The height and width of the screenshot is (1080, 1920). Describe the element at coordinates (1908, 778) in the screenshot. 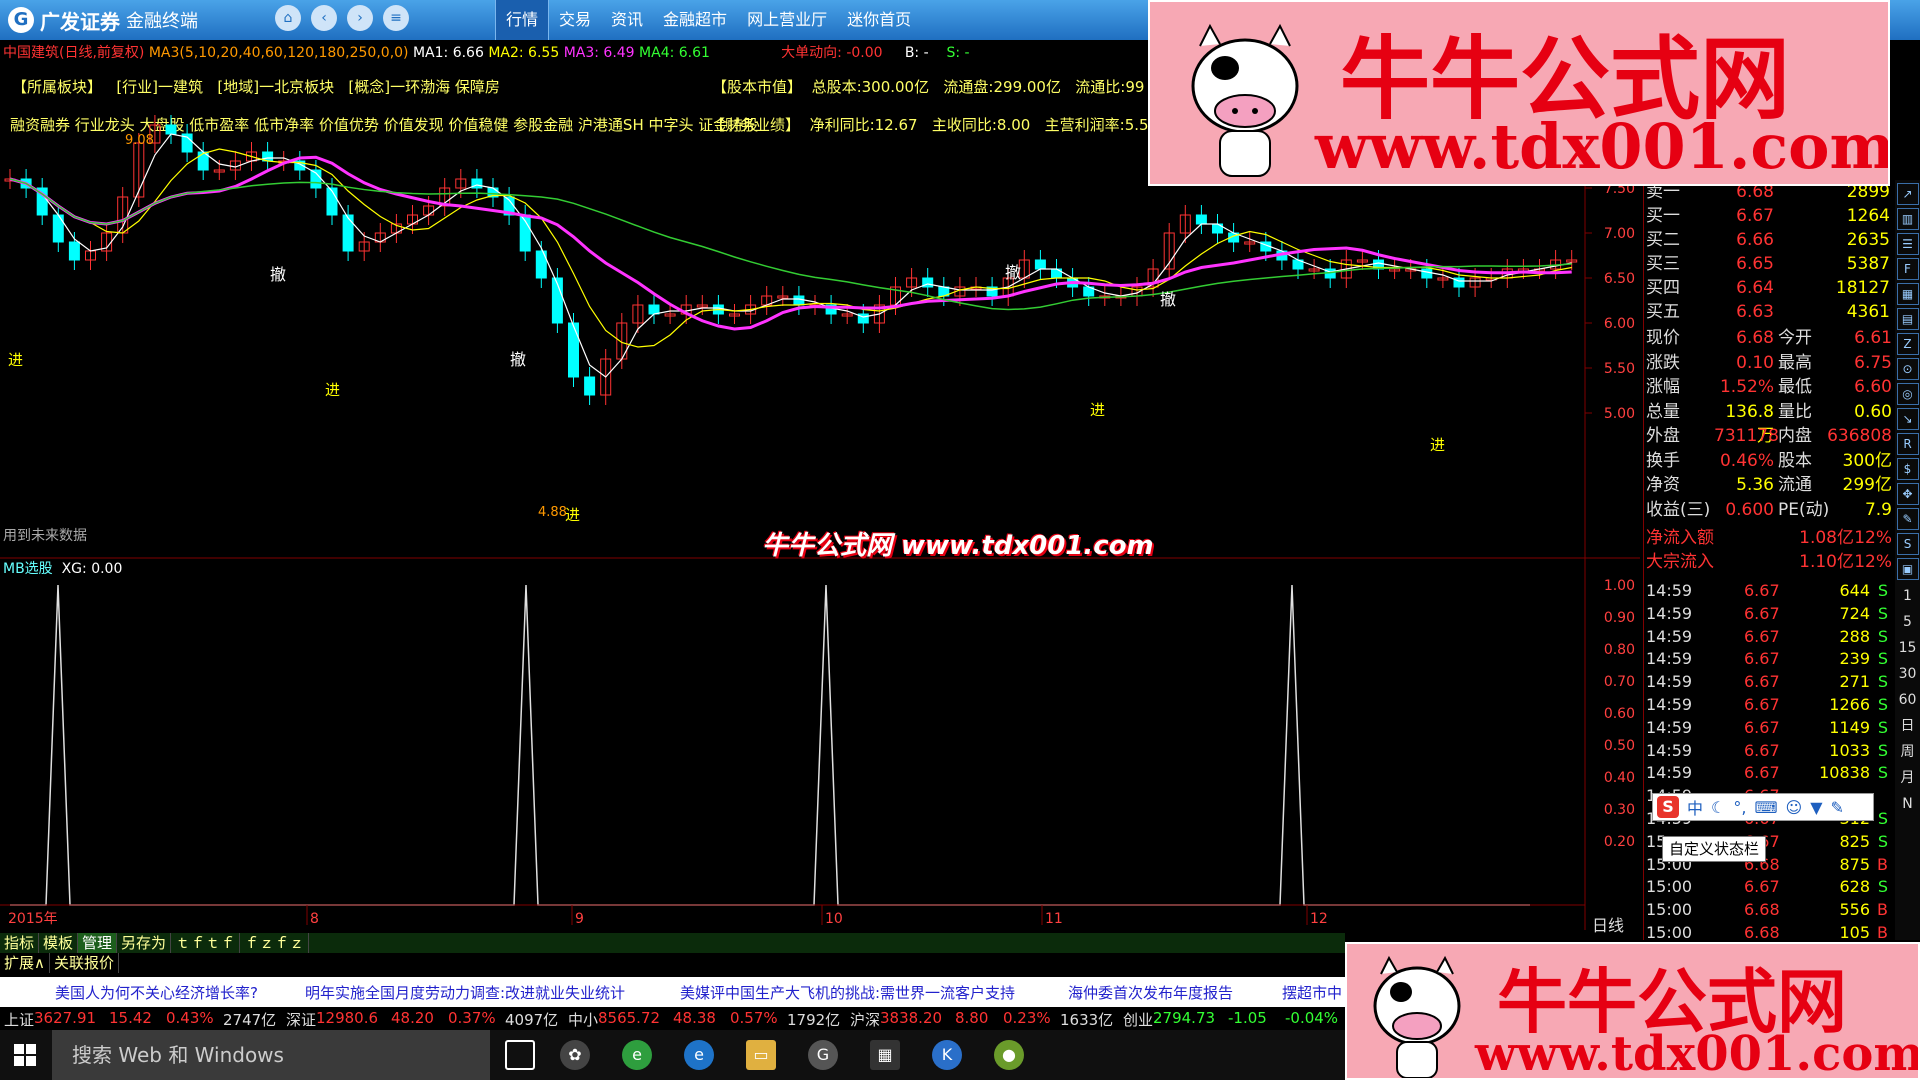

I see `period-button: 月` at that location.